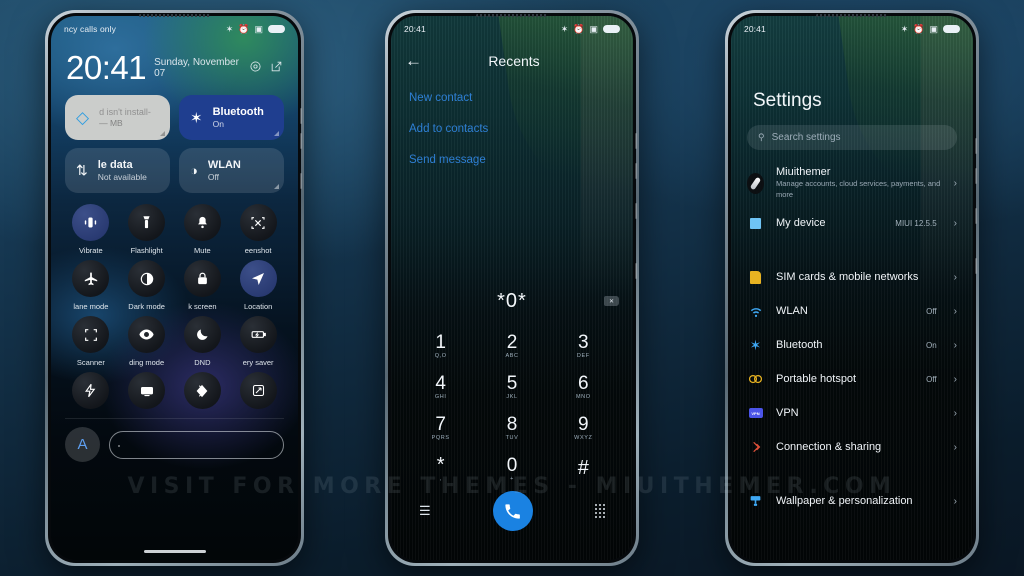 The width and height of the screenshot is (1024, 576). I want to click on toggle-video-toolbox, so click(203, 391).